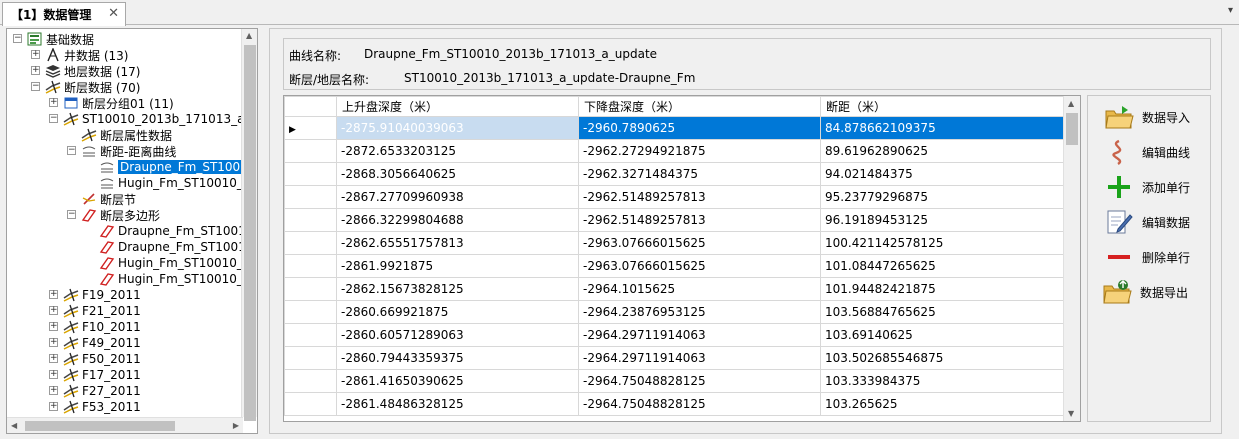 Image resolution: width=1239 pixels, height=439 pixels. I want to click on tree-item: F27_2011, so click(102, 391).